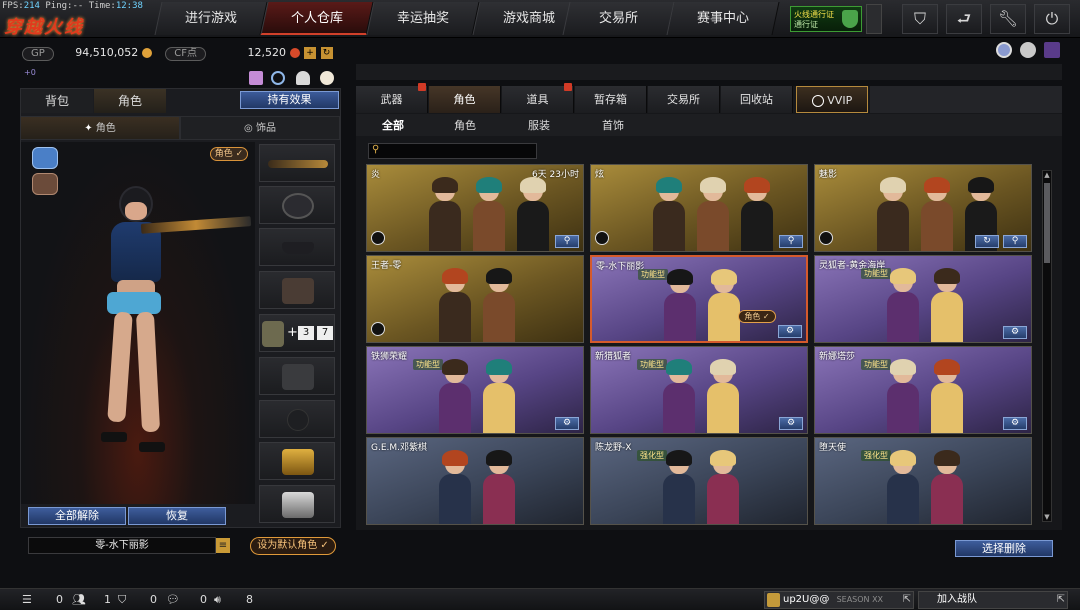 Image resolution: width=1080 pixels, height=610 pixels. What do you see at coordinates (1028, 50) in the screenshot?
I see `settings-gear-icon` at bounding box center [1028, 50].